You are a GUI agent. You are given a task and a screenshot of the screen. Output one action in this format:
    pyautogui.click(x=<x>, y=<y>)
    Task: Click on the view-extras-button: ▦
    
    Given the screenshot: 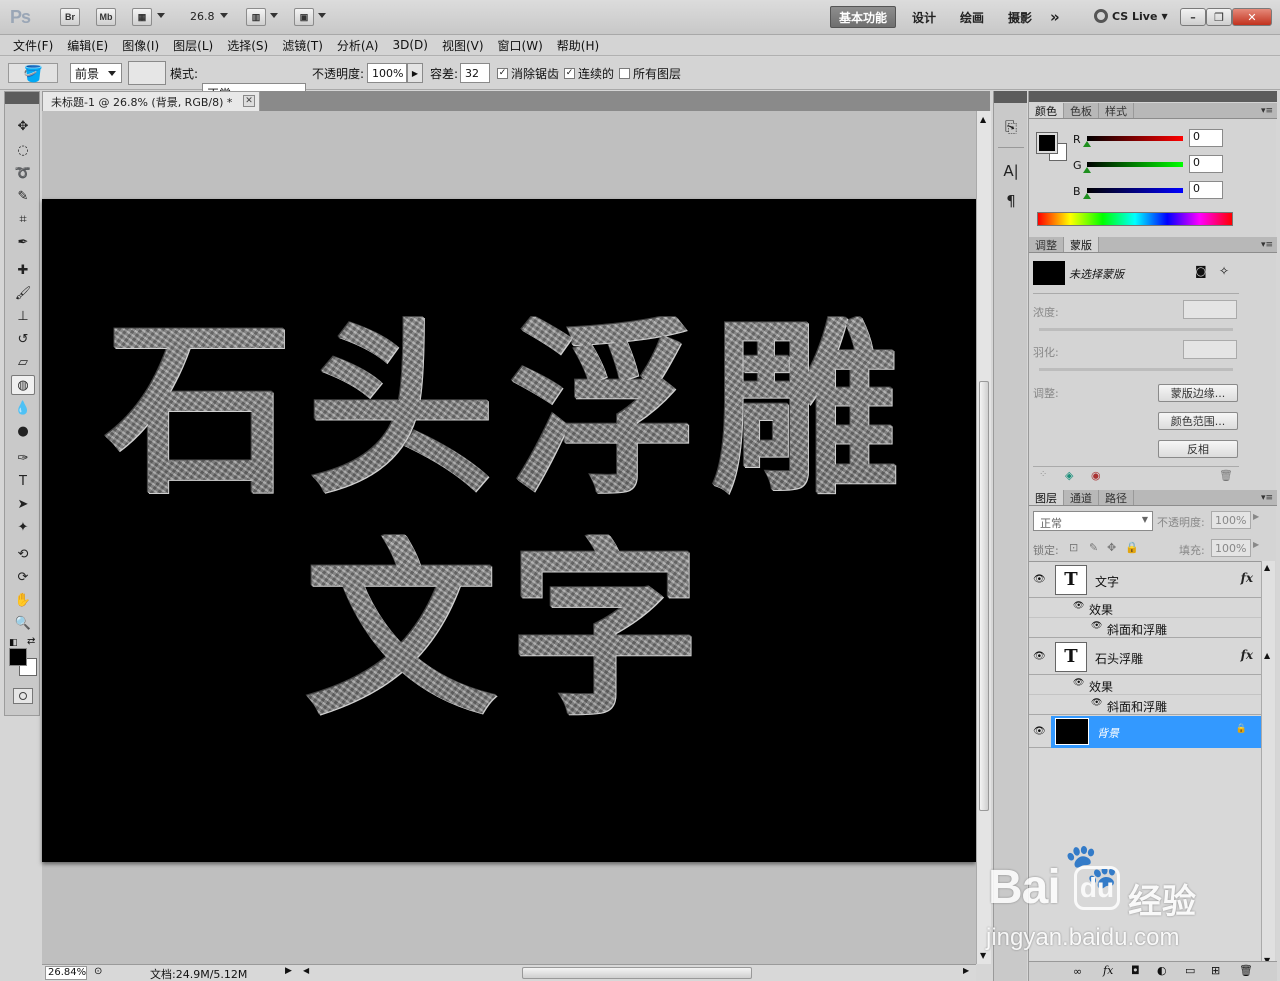 What is the action you would take?
    pyautogui.click(x=142, y=17)
    